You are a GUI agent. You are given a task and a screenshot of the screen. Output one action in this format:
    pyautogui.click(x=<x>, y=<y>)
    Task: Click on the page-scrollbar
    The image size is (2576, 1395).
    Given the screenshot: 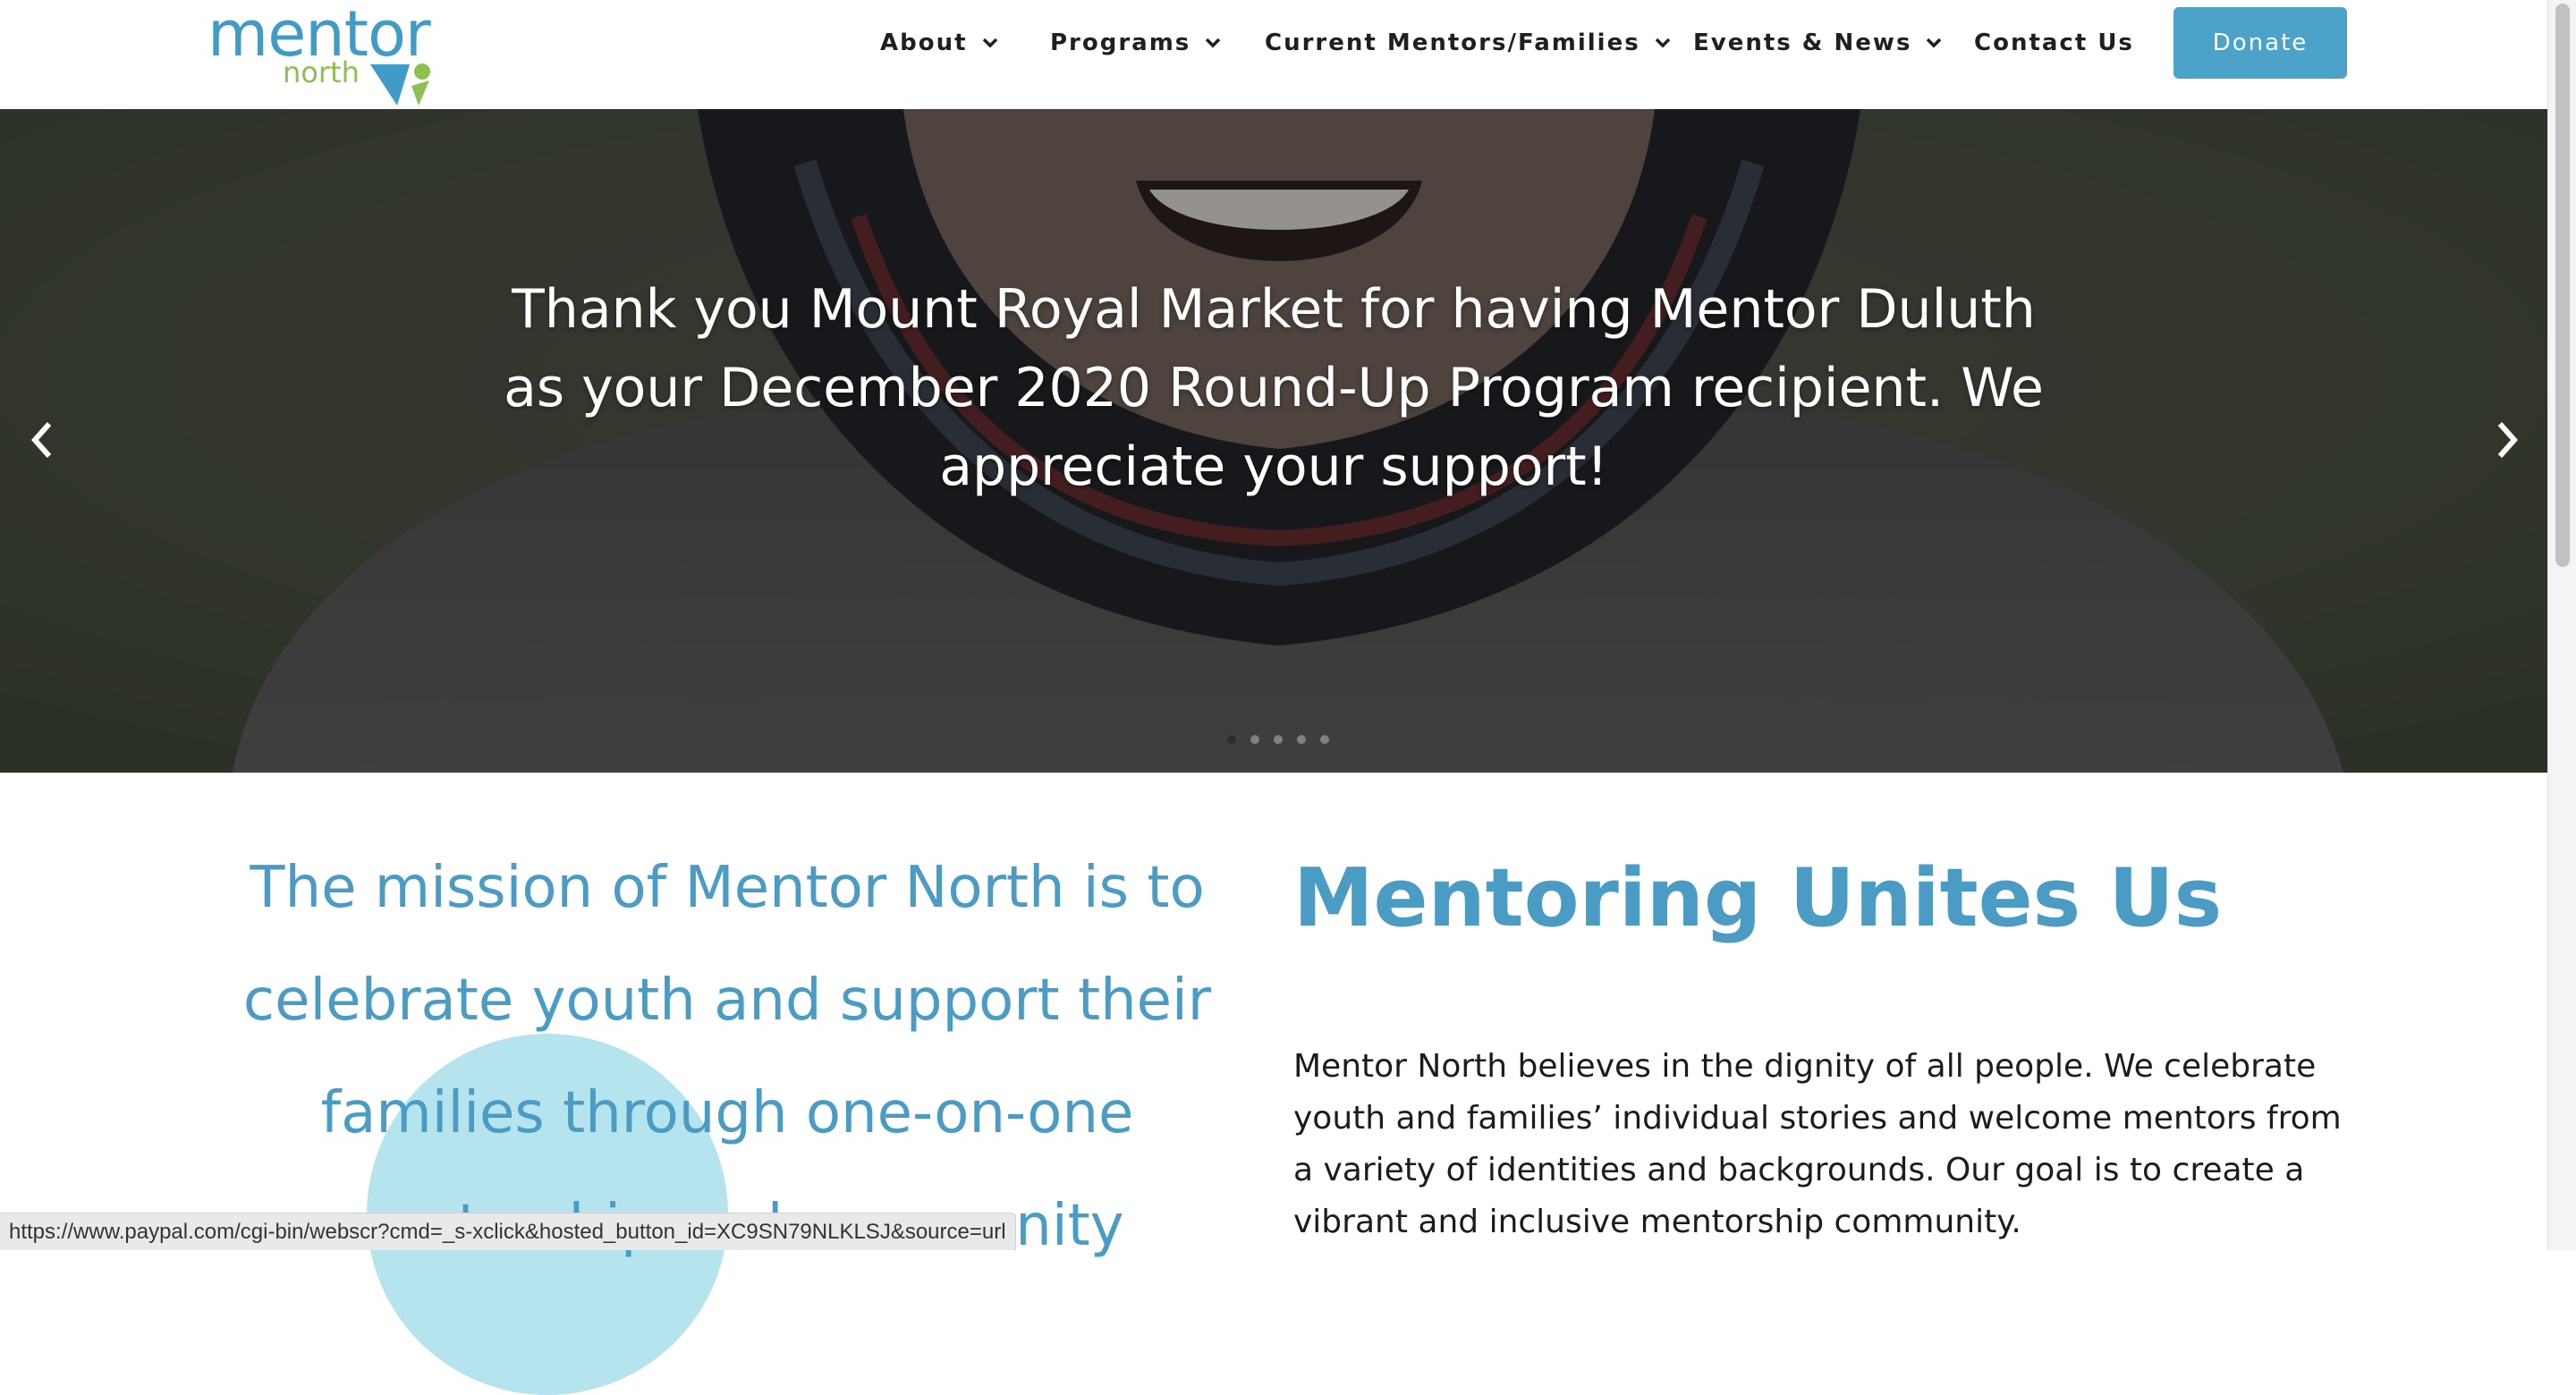 What is the action you would take?
    pyautogui.click(x=2561, y=625)
    